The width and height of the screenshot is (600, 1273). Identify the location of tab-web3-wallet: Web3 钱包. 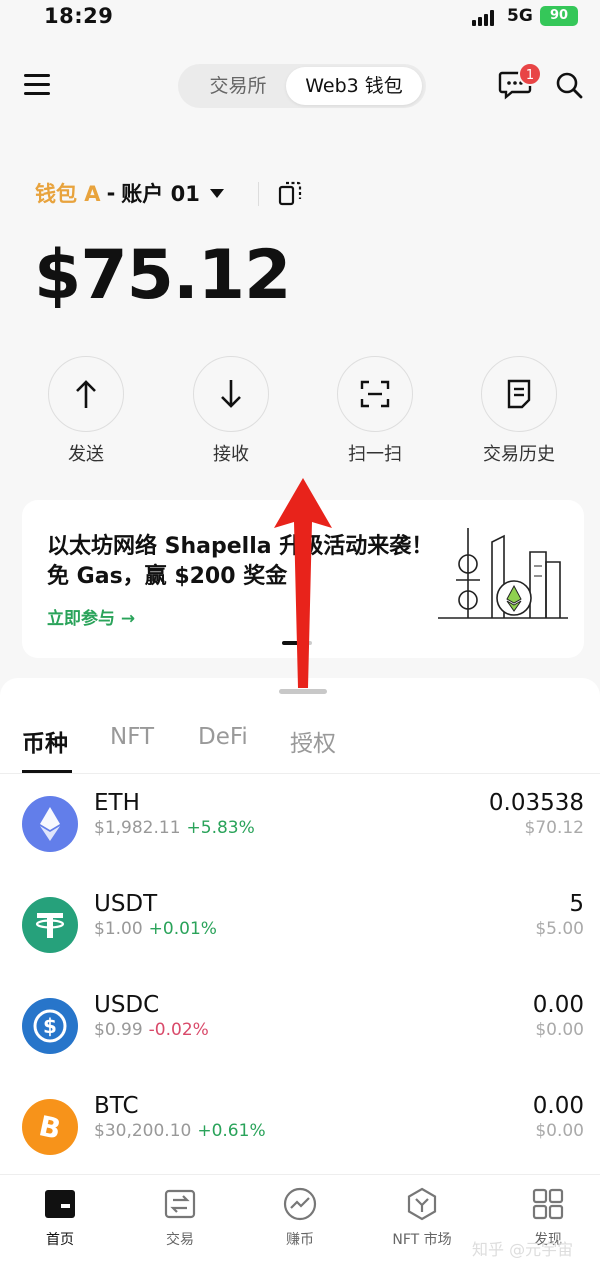
(354, 86).